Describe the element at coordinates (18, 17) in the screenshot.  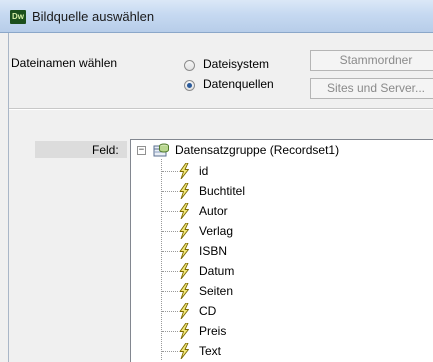
I see `dreamweaver-logo-icon: Dw` at that location.